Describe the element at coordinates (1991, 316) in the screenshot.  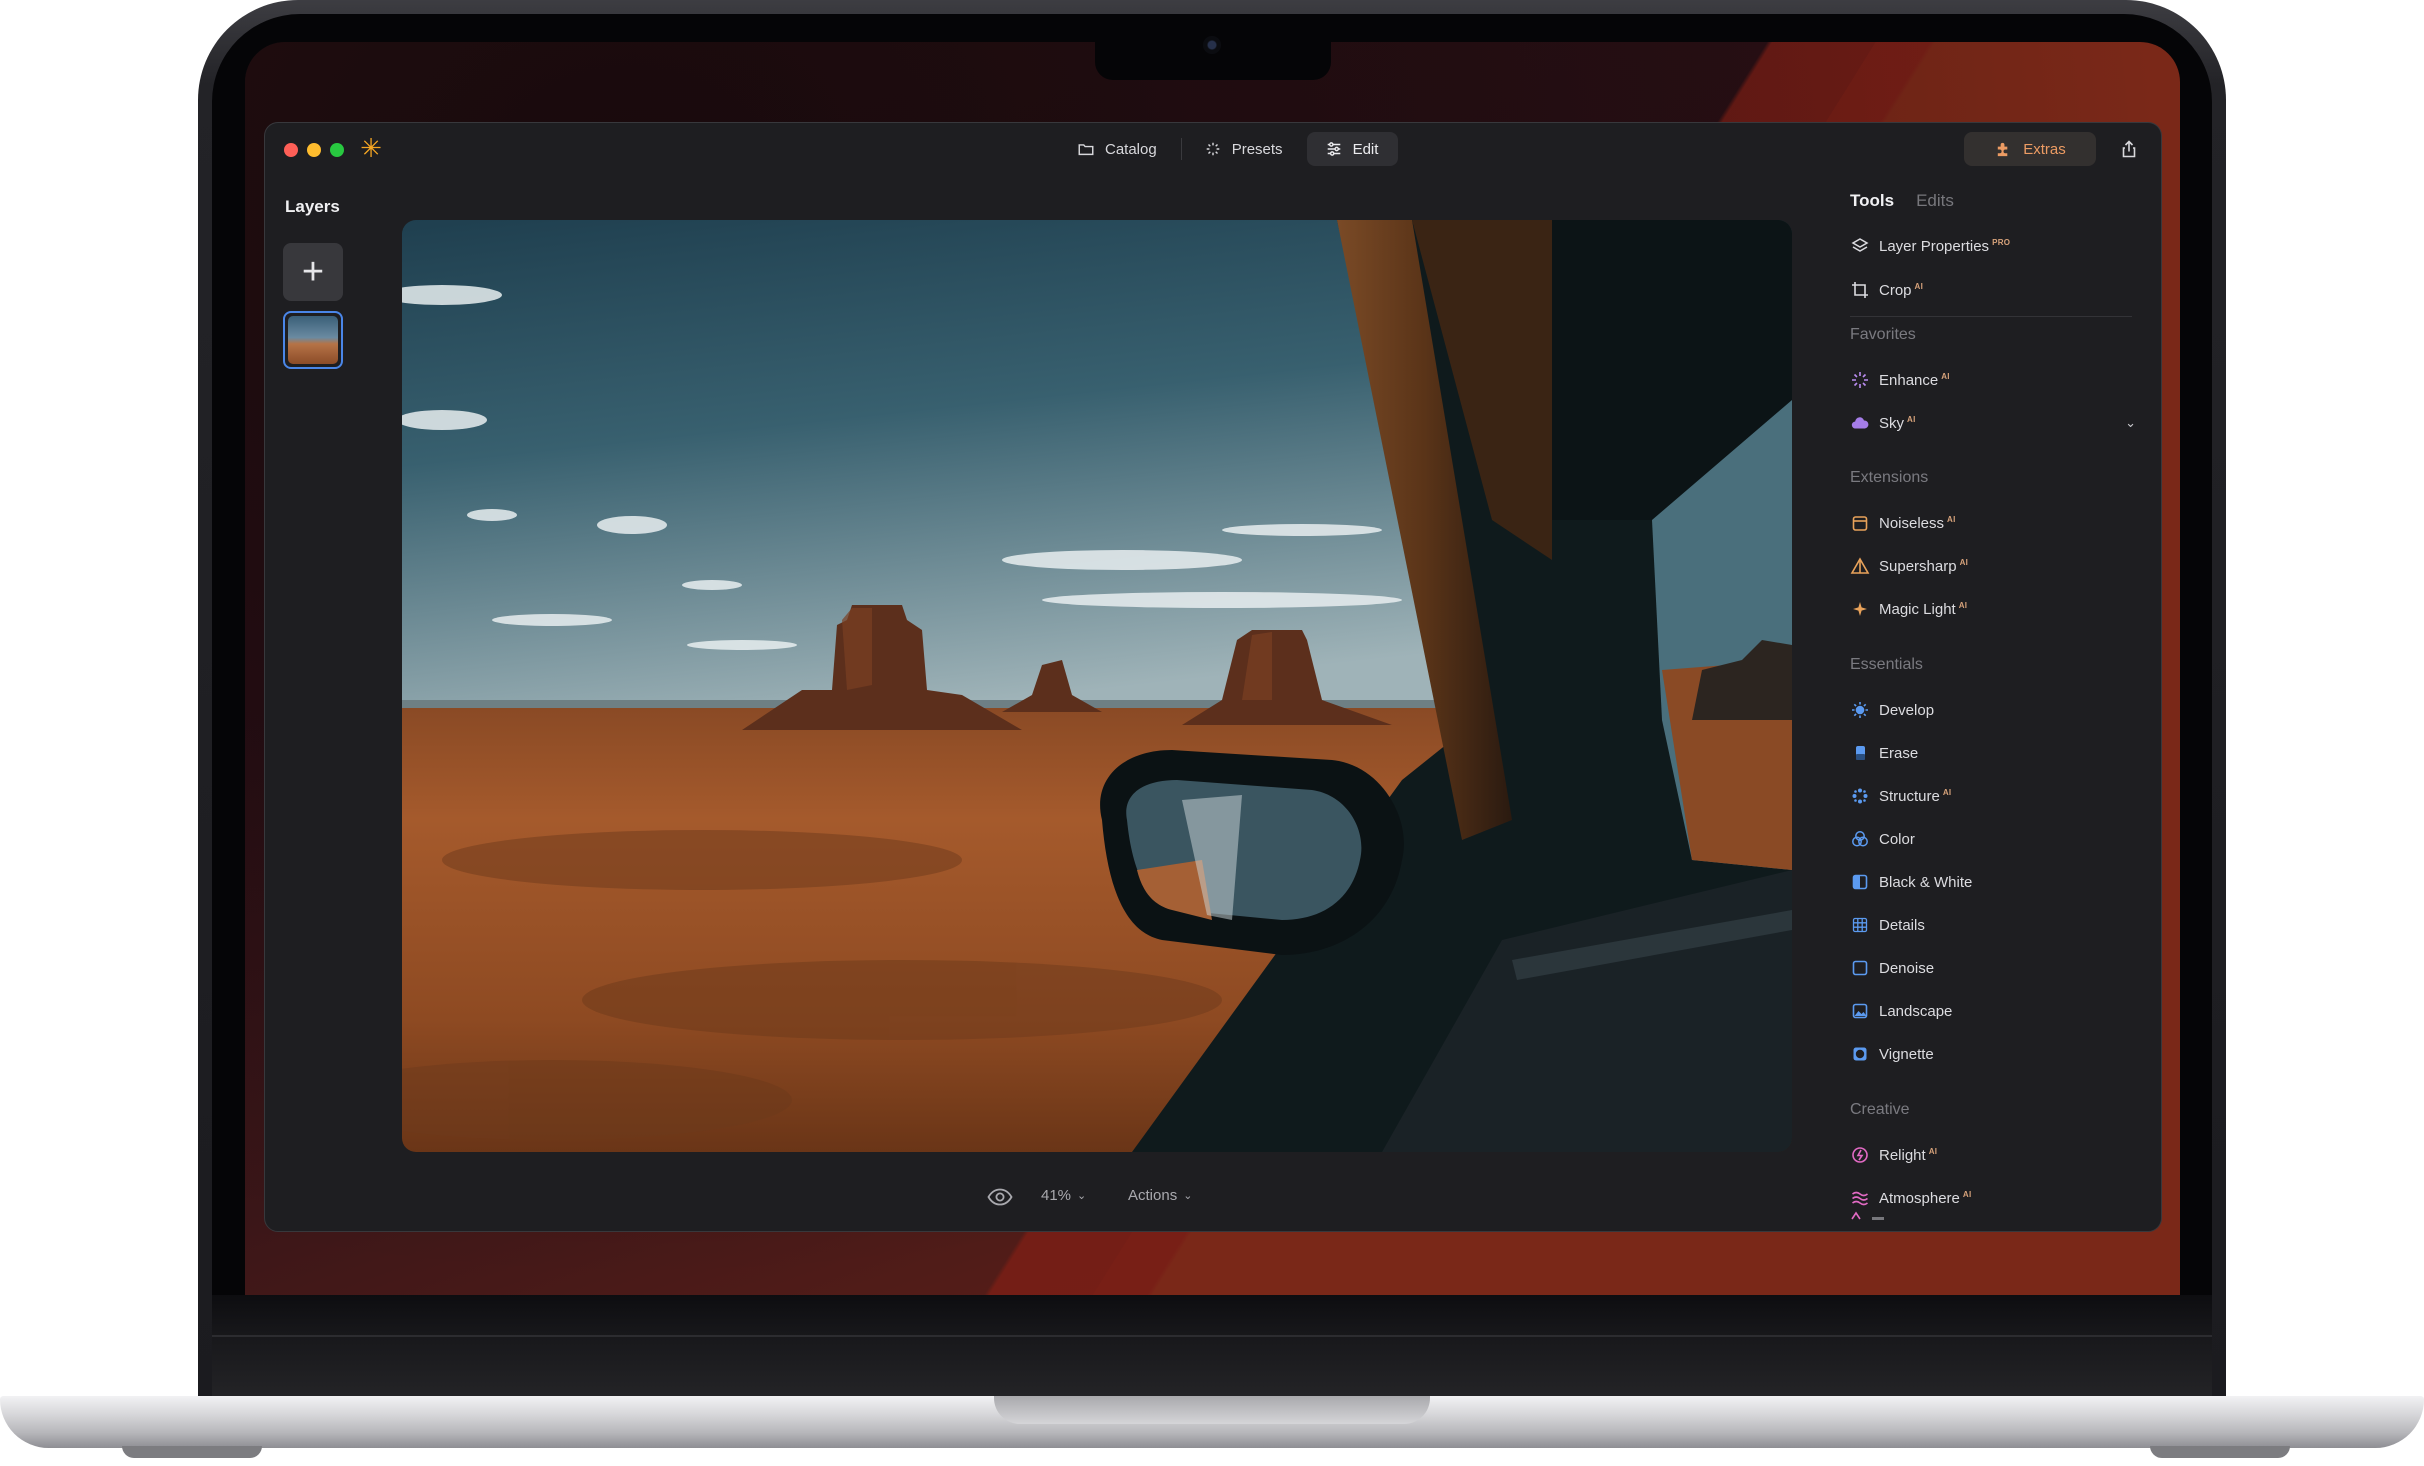
I see `divider` at that location.